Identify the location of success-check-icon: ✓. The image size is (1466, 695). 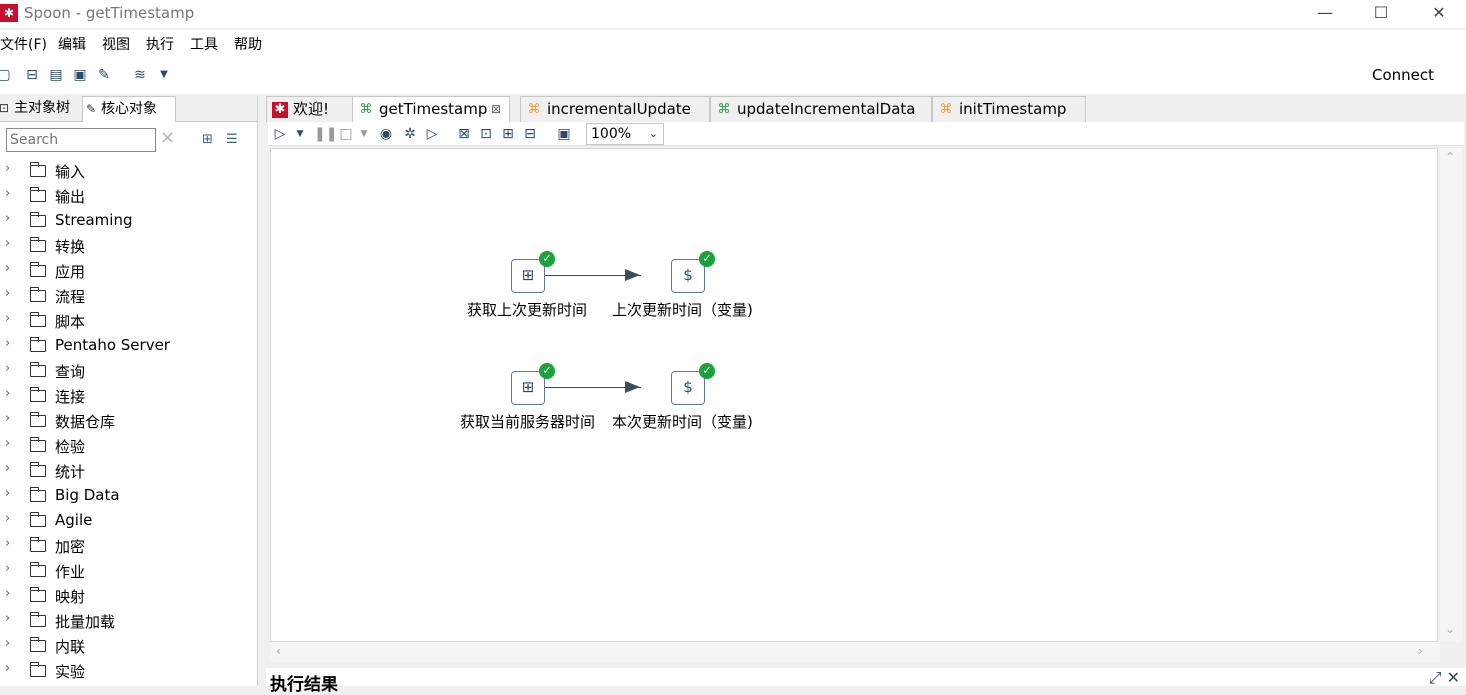
(707, 259).